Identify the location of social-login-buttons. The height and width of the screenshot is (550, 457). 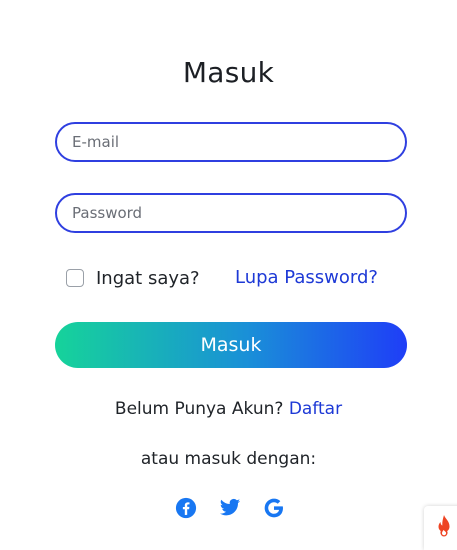
(230, 508).